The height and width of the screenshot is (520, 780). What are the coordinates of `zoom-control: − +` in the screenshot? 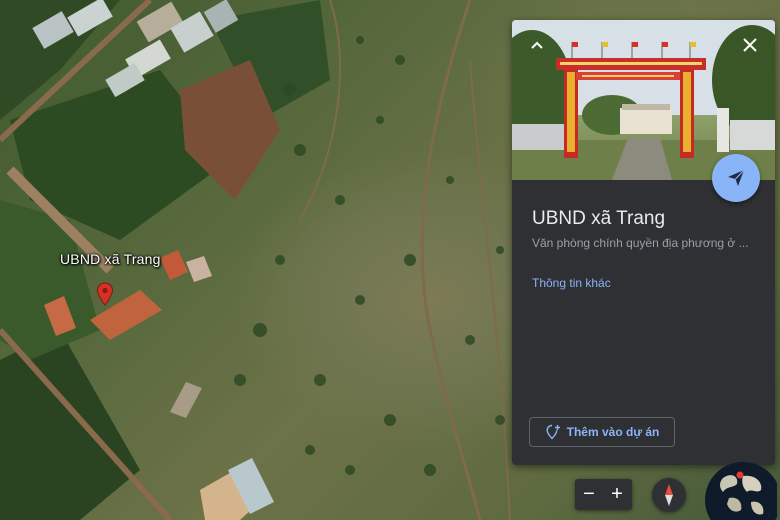 It's located at (603, 494).